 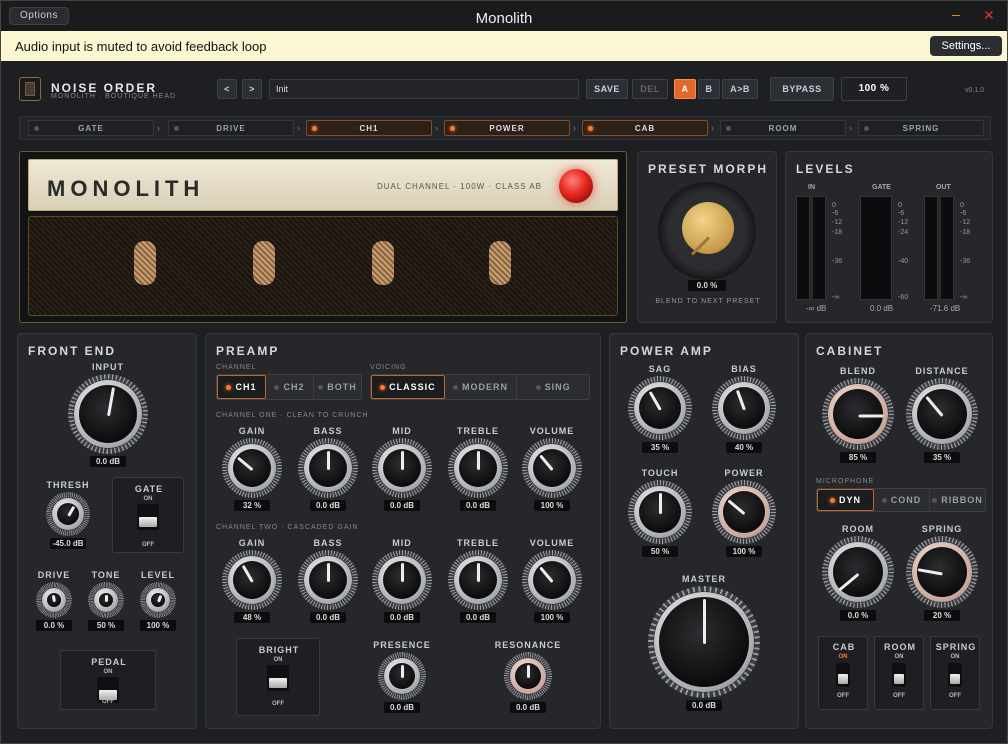 What do you see at coordinates (552, 617) in the screenshot?
I see `ch2-volume-knob-value: 100 %` at bounding box center [552, 617].